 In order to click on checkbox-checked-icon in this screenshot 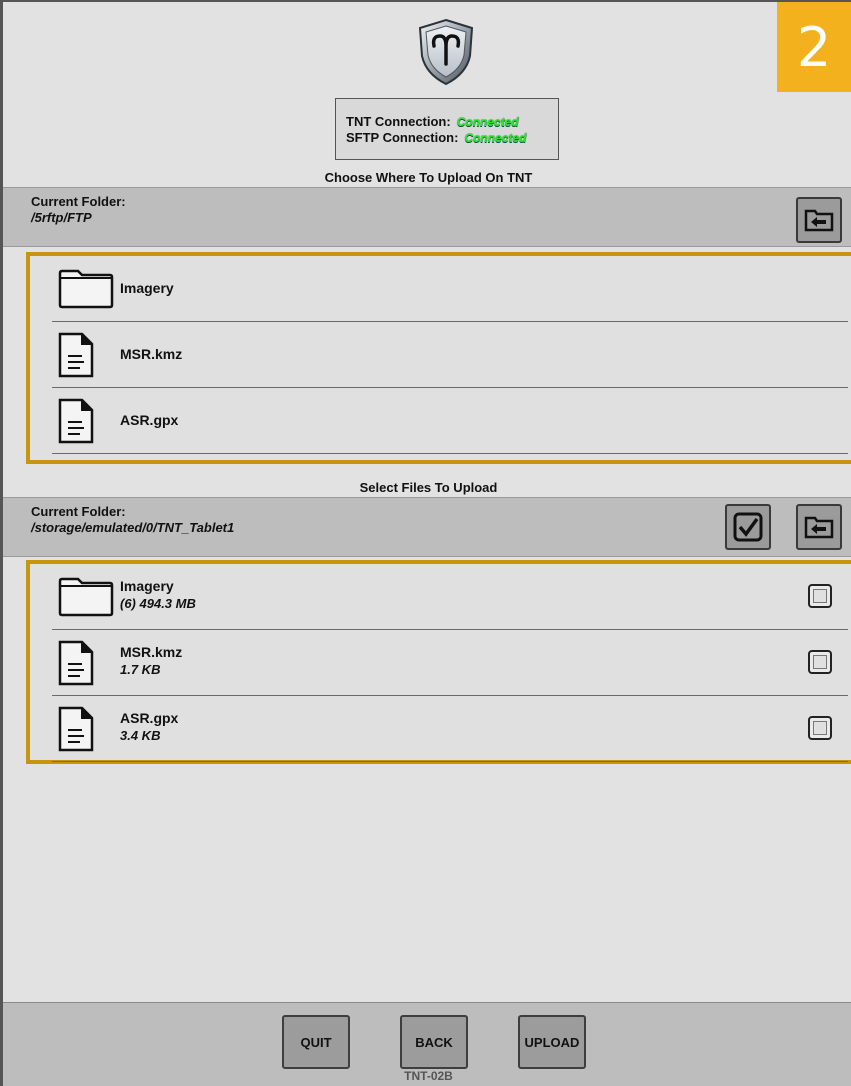, I will do `click(748, 527)`.